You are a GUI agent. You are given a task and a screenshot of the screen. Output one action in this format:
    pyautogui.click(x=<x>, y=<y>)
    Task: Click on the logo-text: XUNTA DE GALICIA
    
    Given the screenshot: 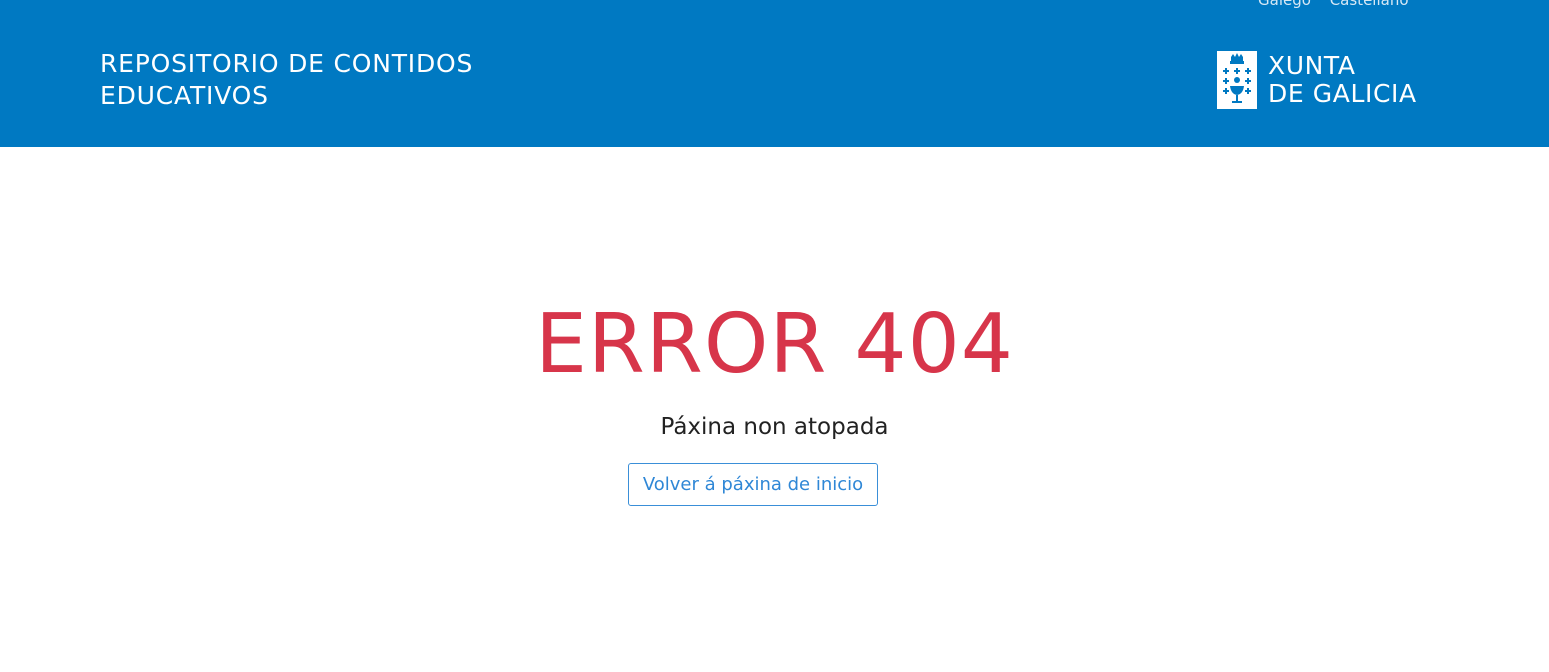 What is the action you would take?
    pyautogui.click(x=1342, y=80)
    